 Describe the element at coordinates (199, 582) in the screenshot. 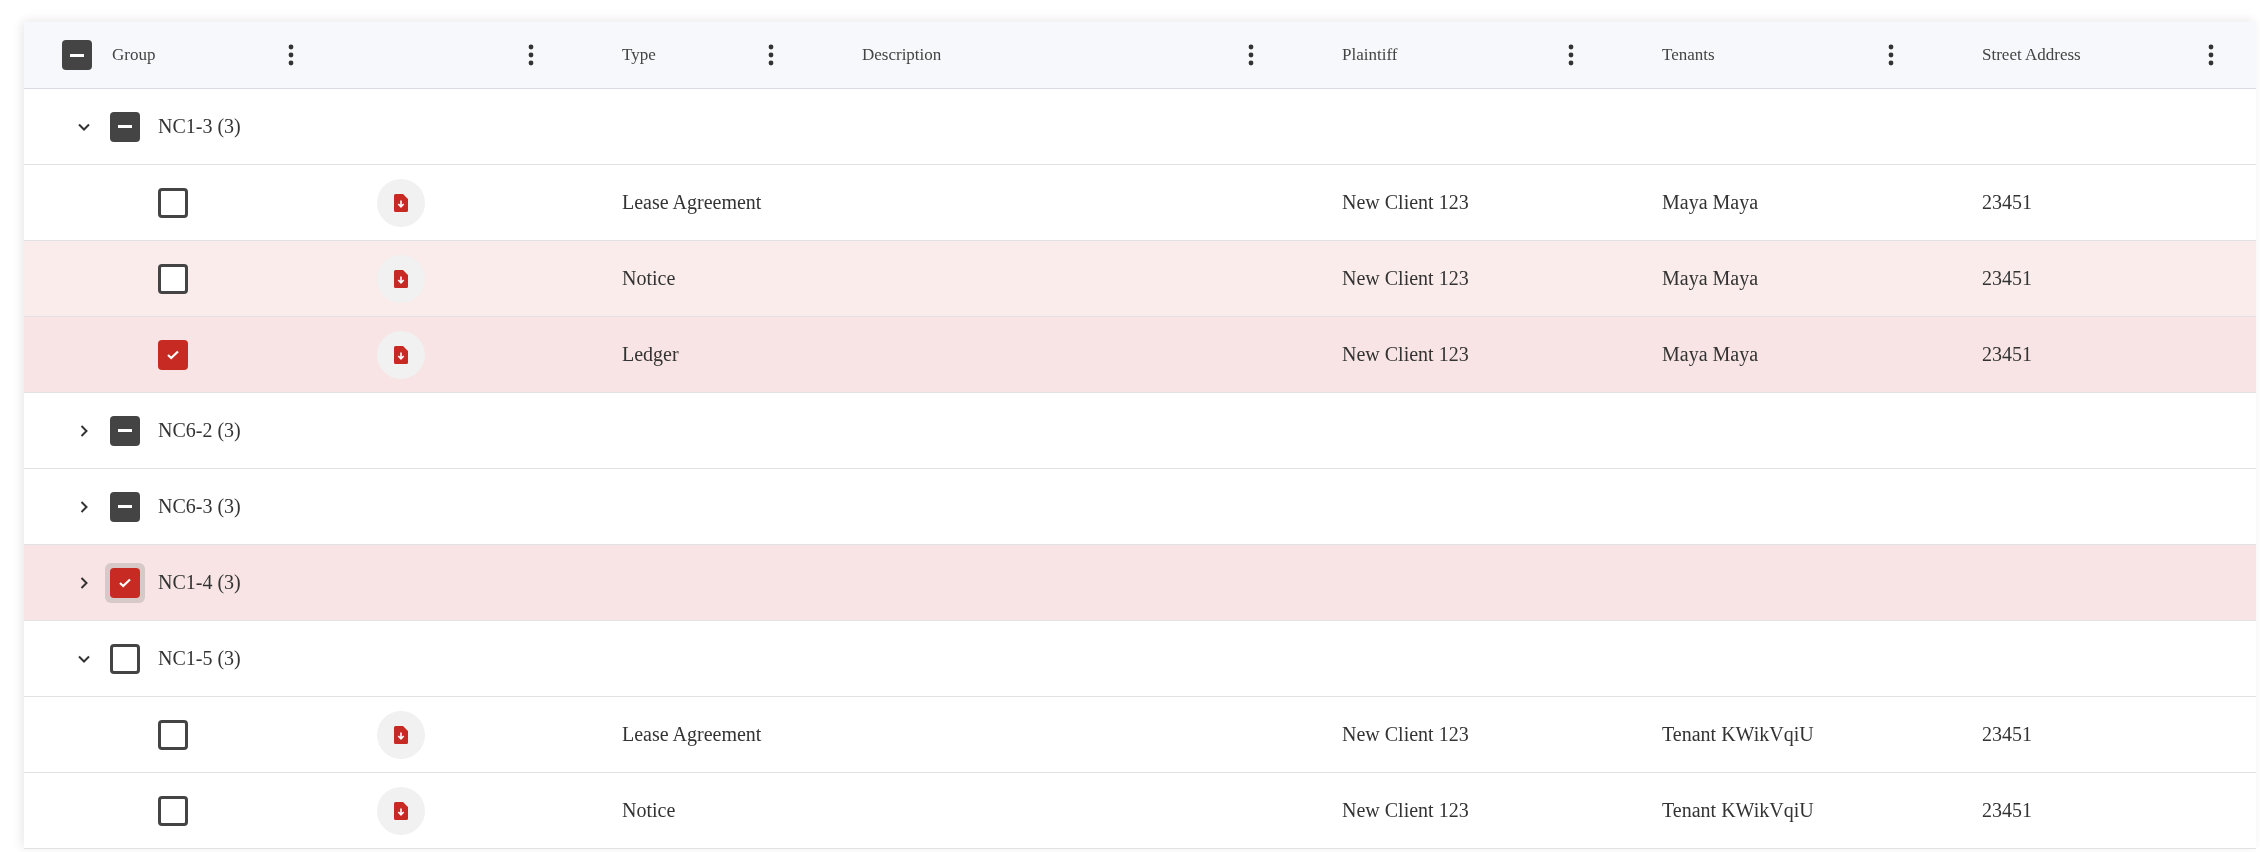

I see `group-label: NC1-4 (3)` at that location.